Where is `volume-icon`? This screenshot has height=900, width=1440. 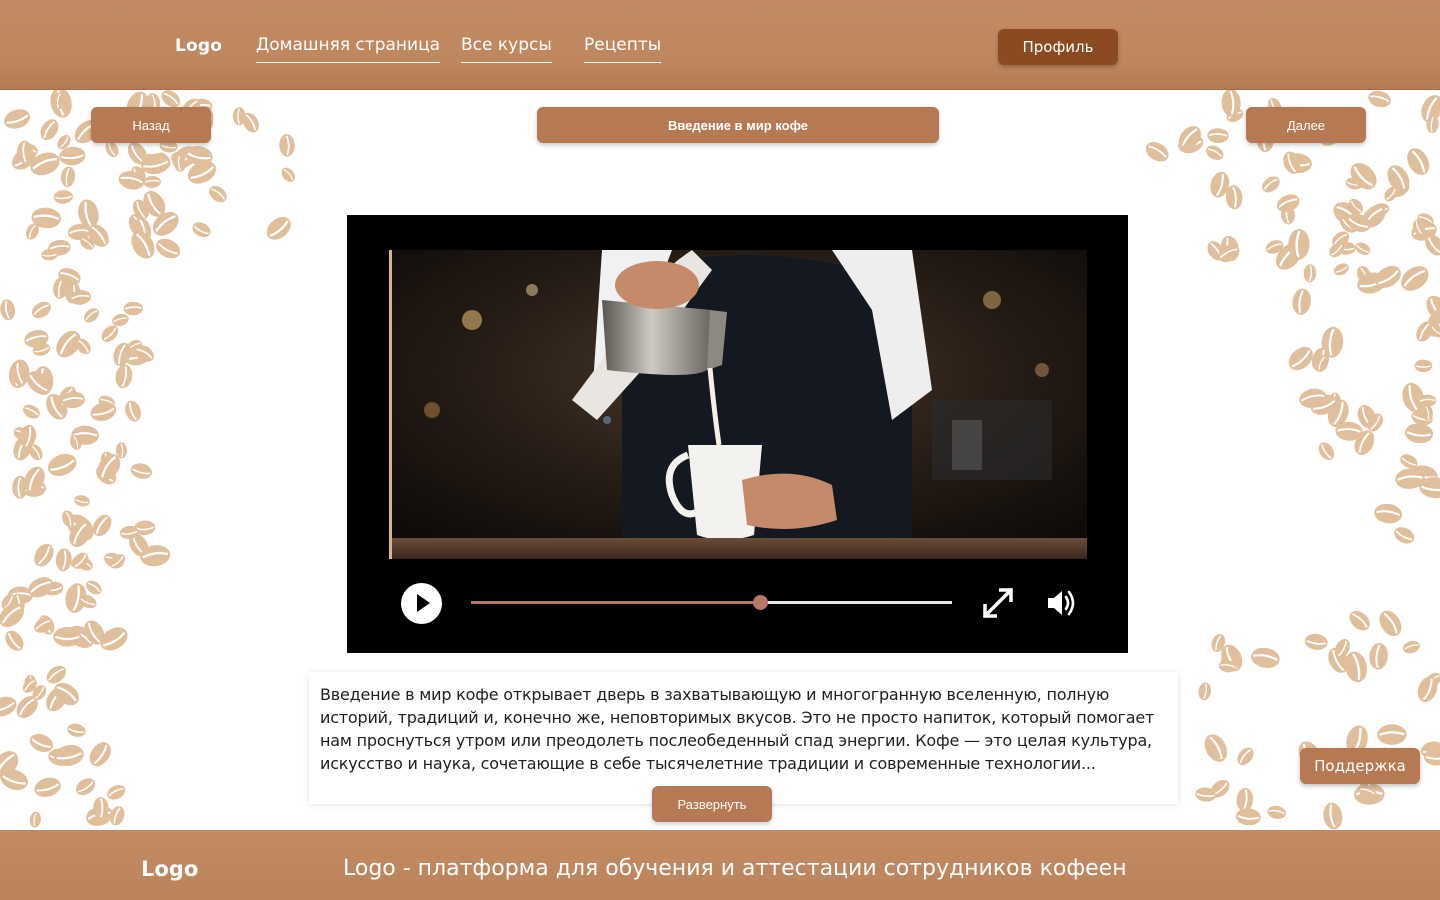
volume-icon is located at coordinates (1061, 603).